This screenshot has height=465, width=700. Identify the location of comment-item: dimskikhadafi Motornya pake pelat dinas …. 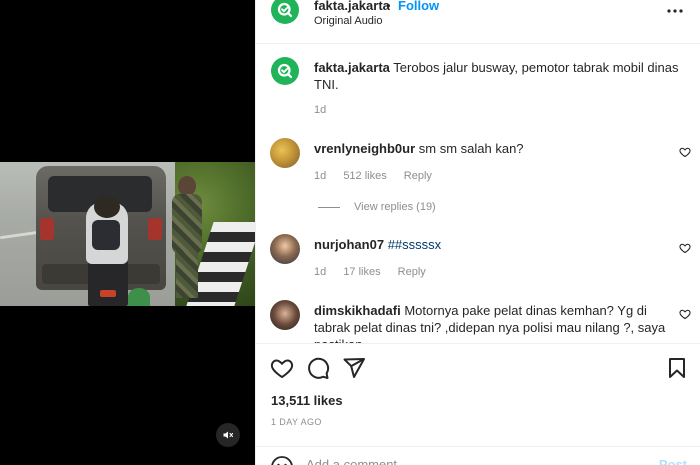
(478, 321).